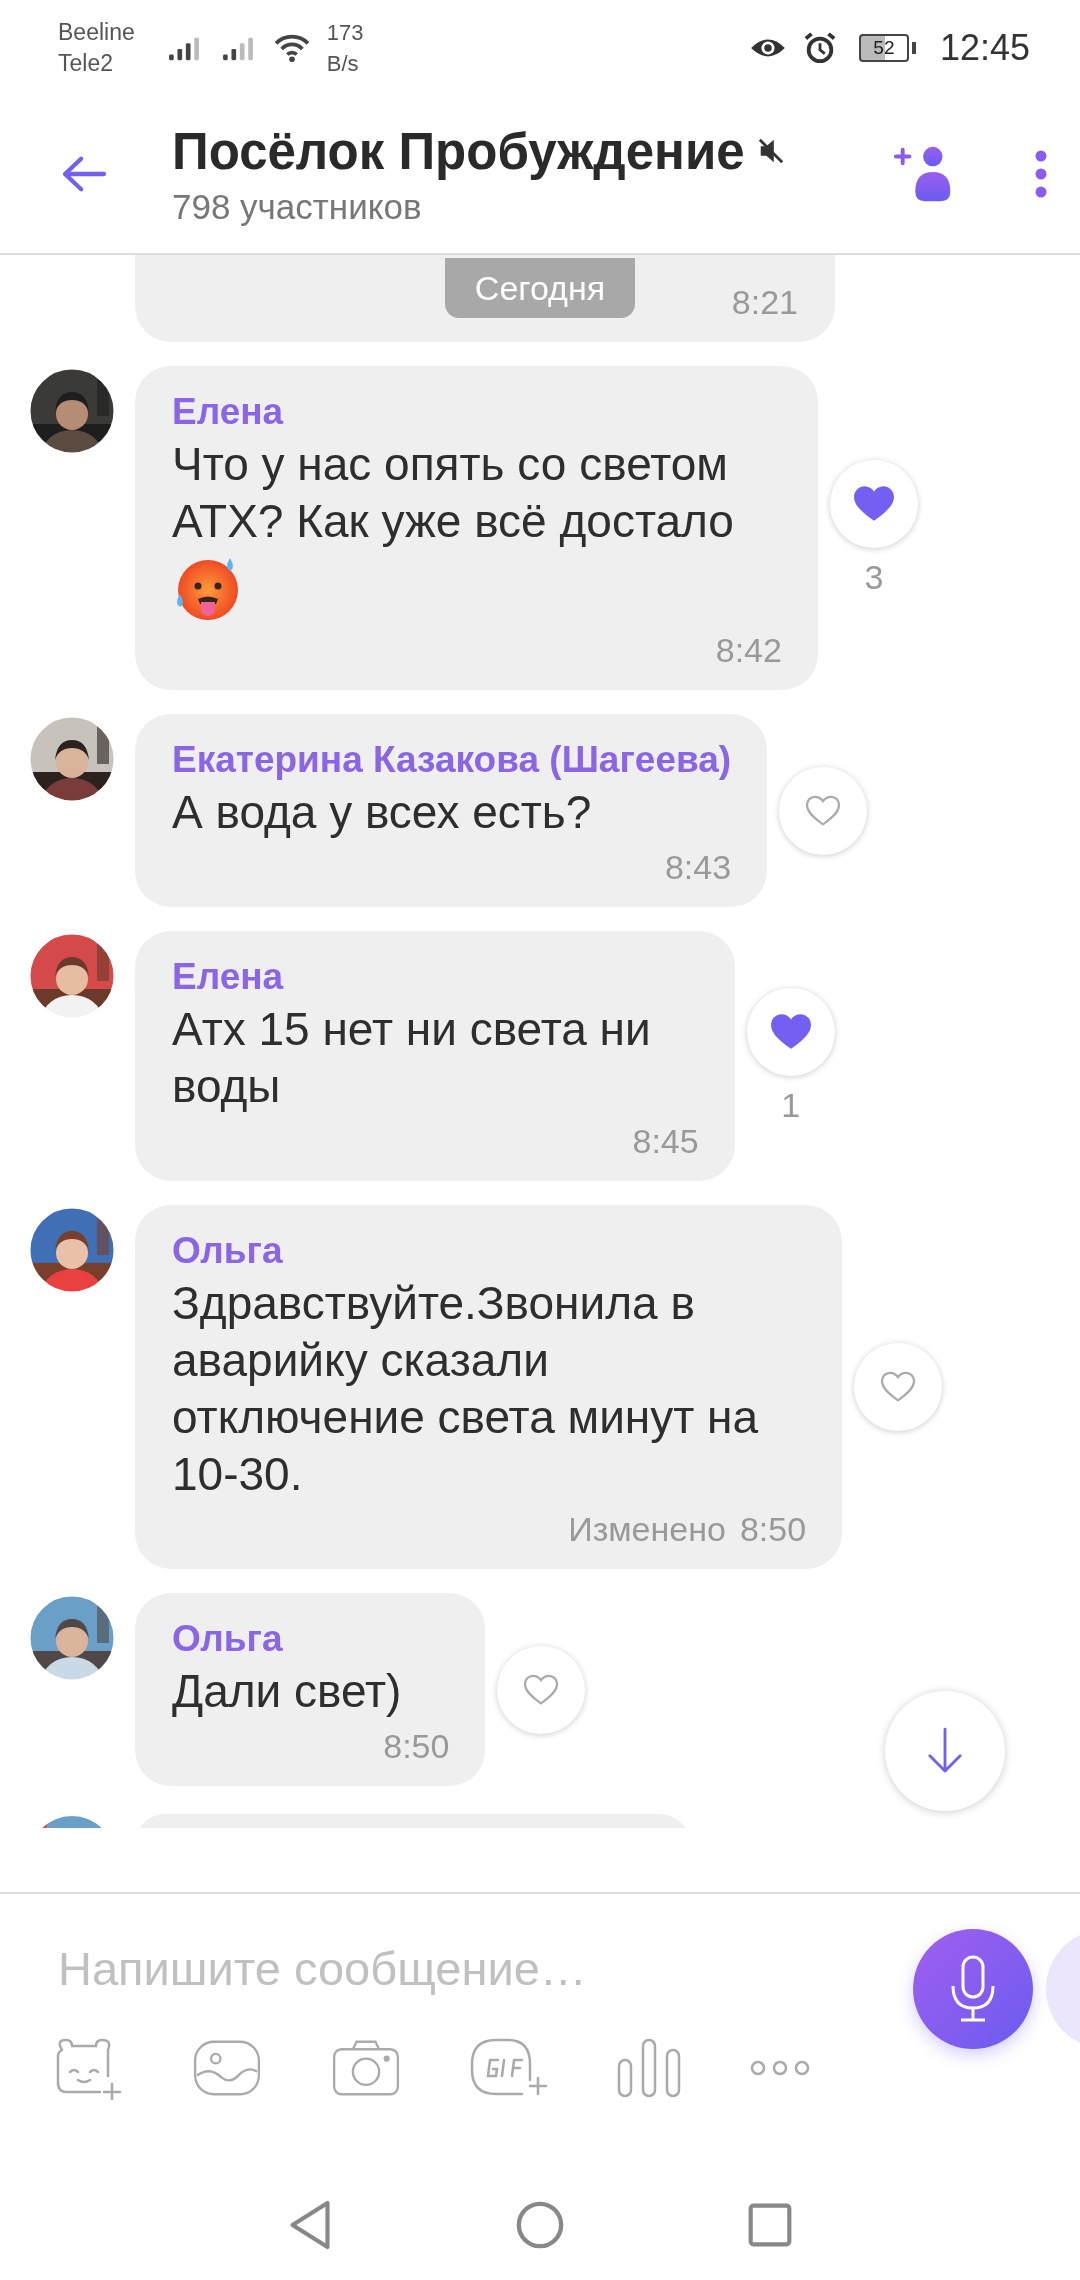 Image resolution: width=1080 pixels, height=2280 pixels. I want to click on sender-name: Екатерина Казакова (Шагеева), so click(452, 760).